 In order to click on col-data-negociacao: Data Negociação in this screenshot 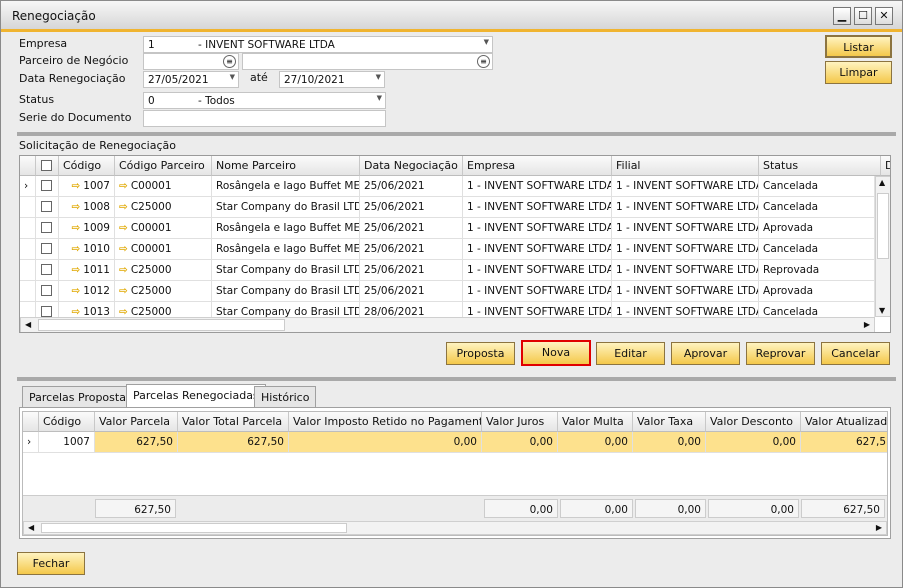, I will do `click(411, 166)`.